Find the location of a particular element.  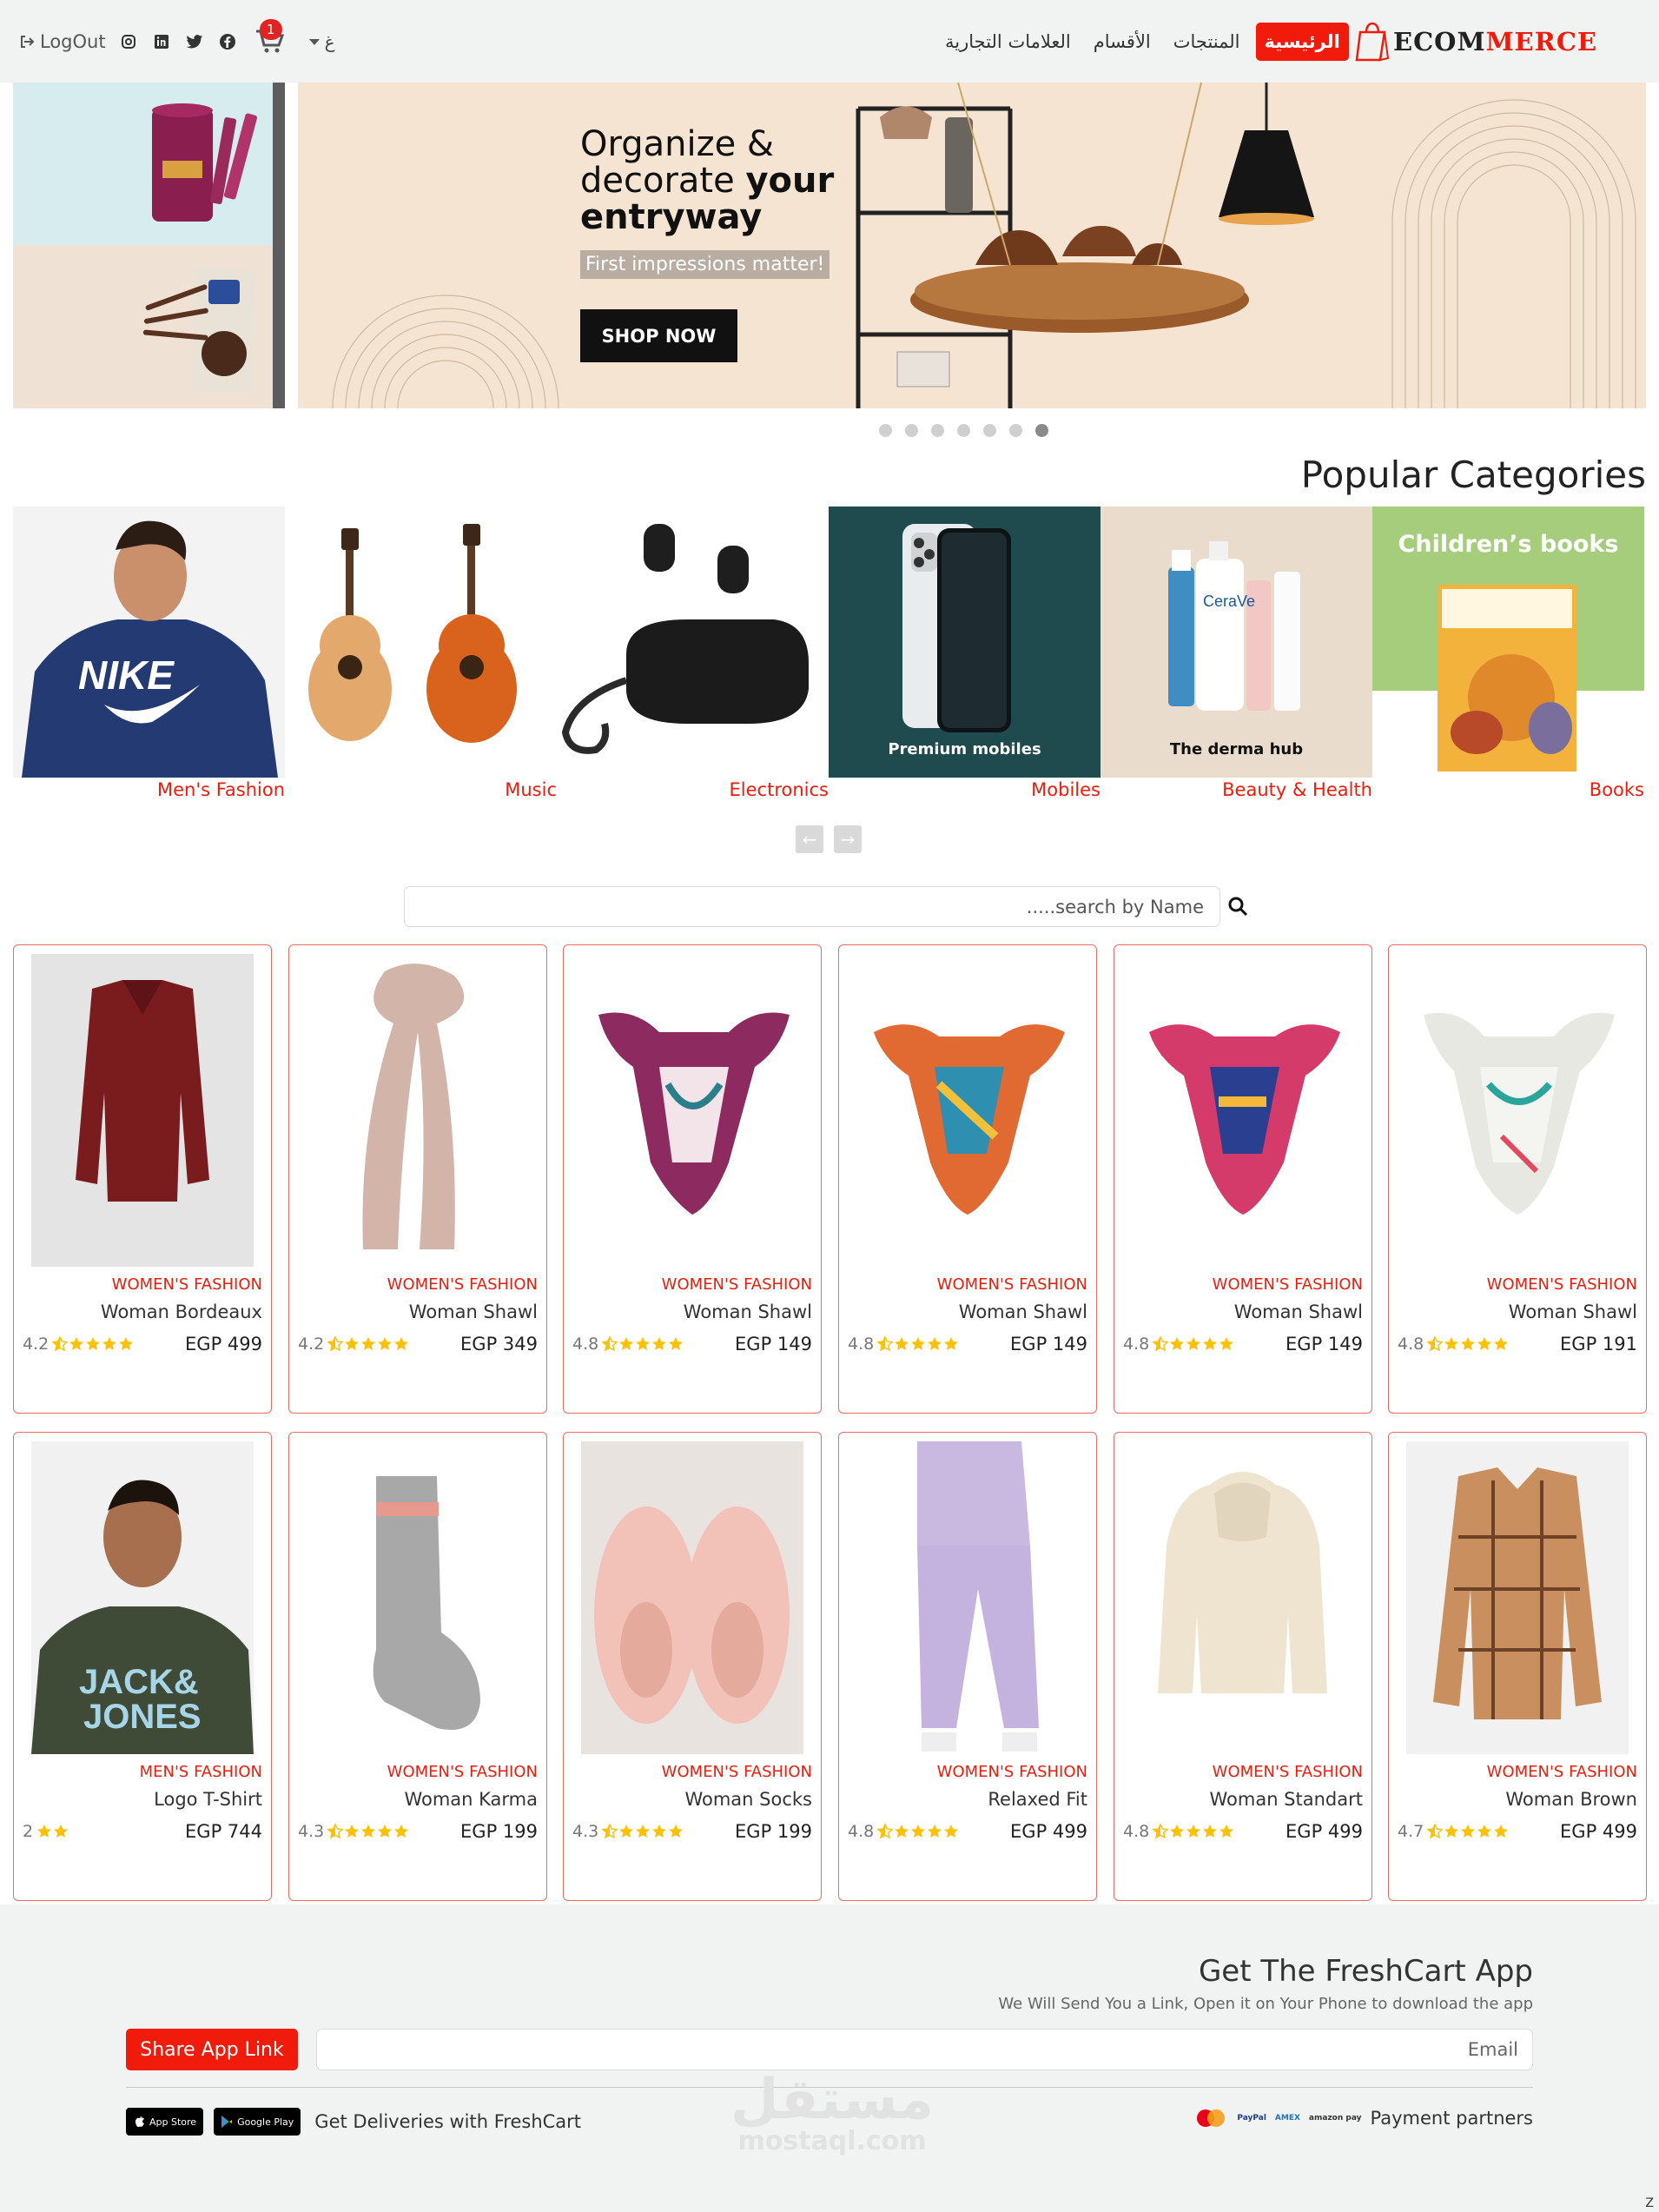

category-music: Music is located at coordinates (421, 654).